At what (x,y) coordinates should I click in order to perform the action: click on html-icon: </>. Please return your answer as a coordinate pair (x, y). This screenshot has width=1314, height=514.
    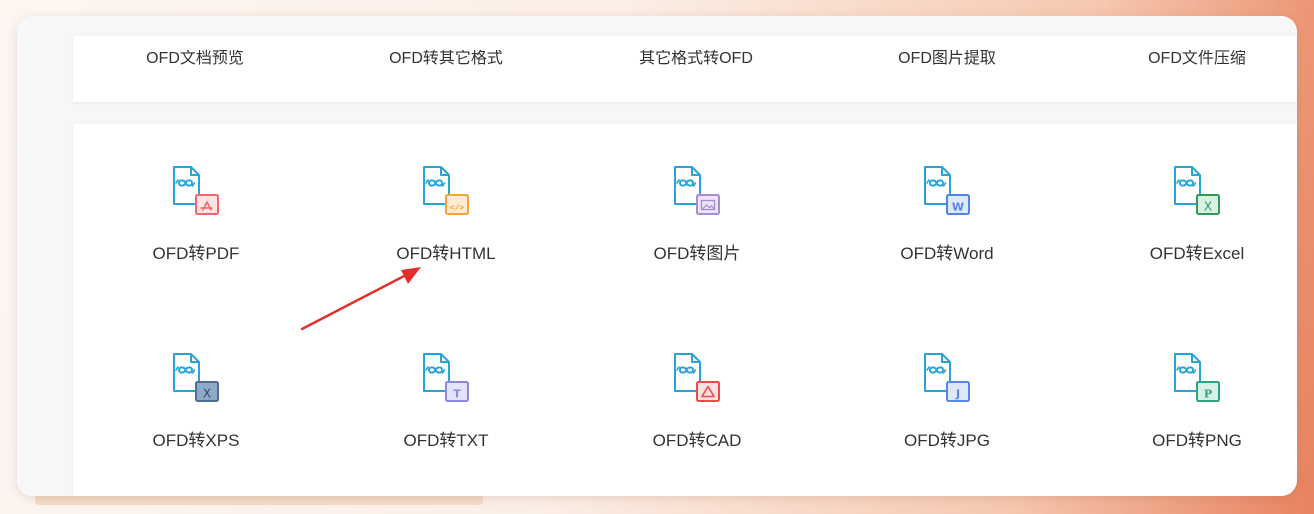
    Looking at the image, I should click on (446, 190).